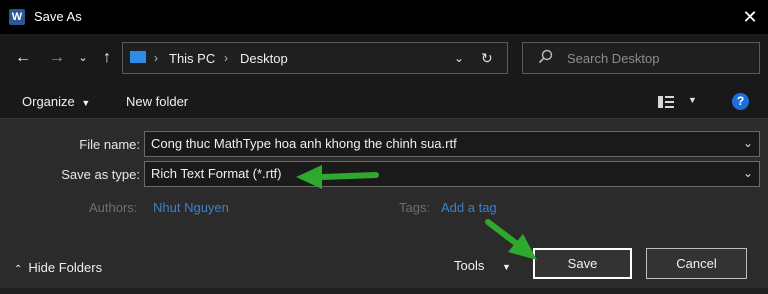  I want to click on annotation-arrows, so click(416, 212).